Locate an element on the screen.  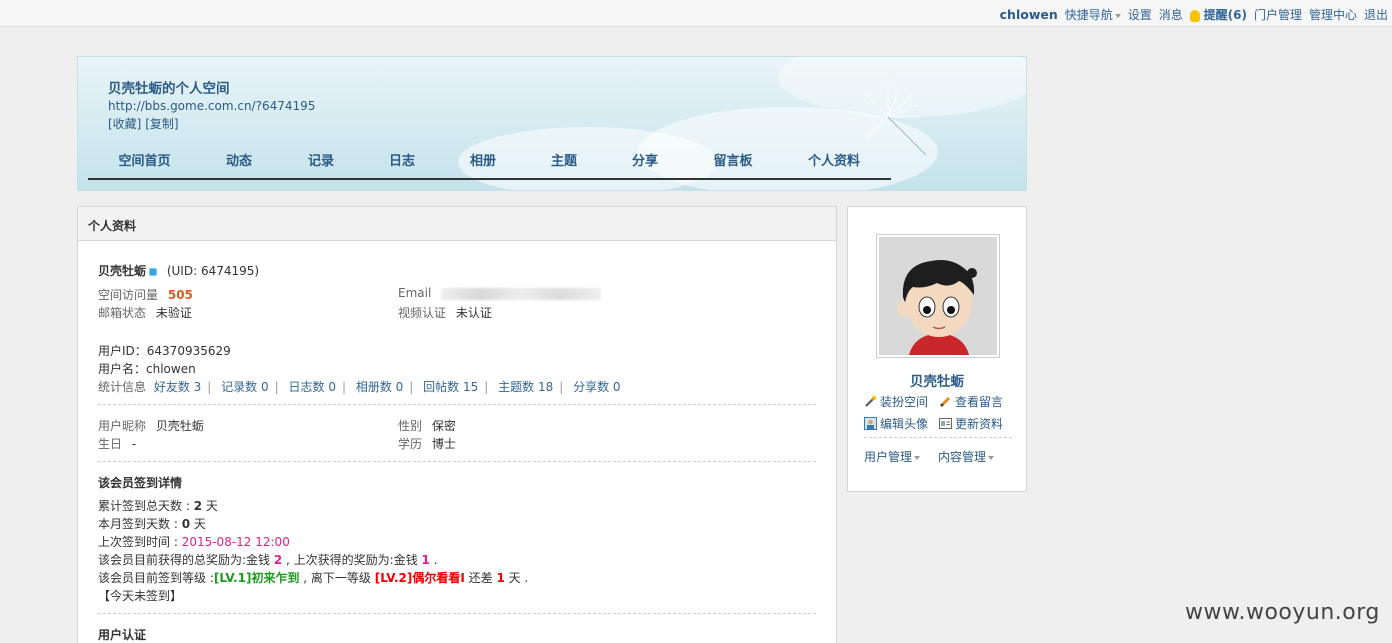
signin-today: 【今天未签到】 is located at coordinates (140, 596).